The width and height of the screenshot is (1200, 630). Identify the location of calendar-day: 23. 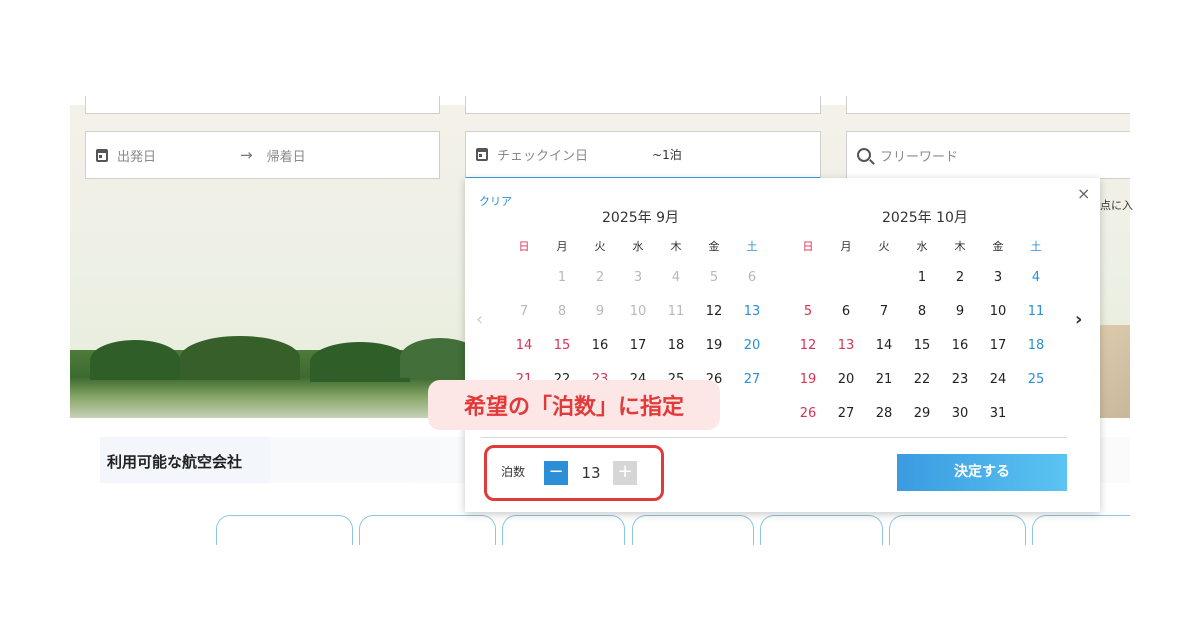
(960, 379).